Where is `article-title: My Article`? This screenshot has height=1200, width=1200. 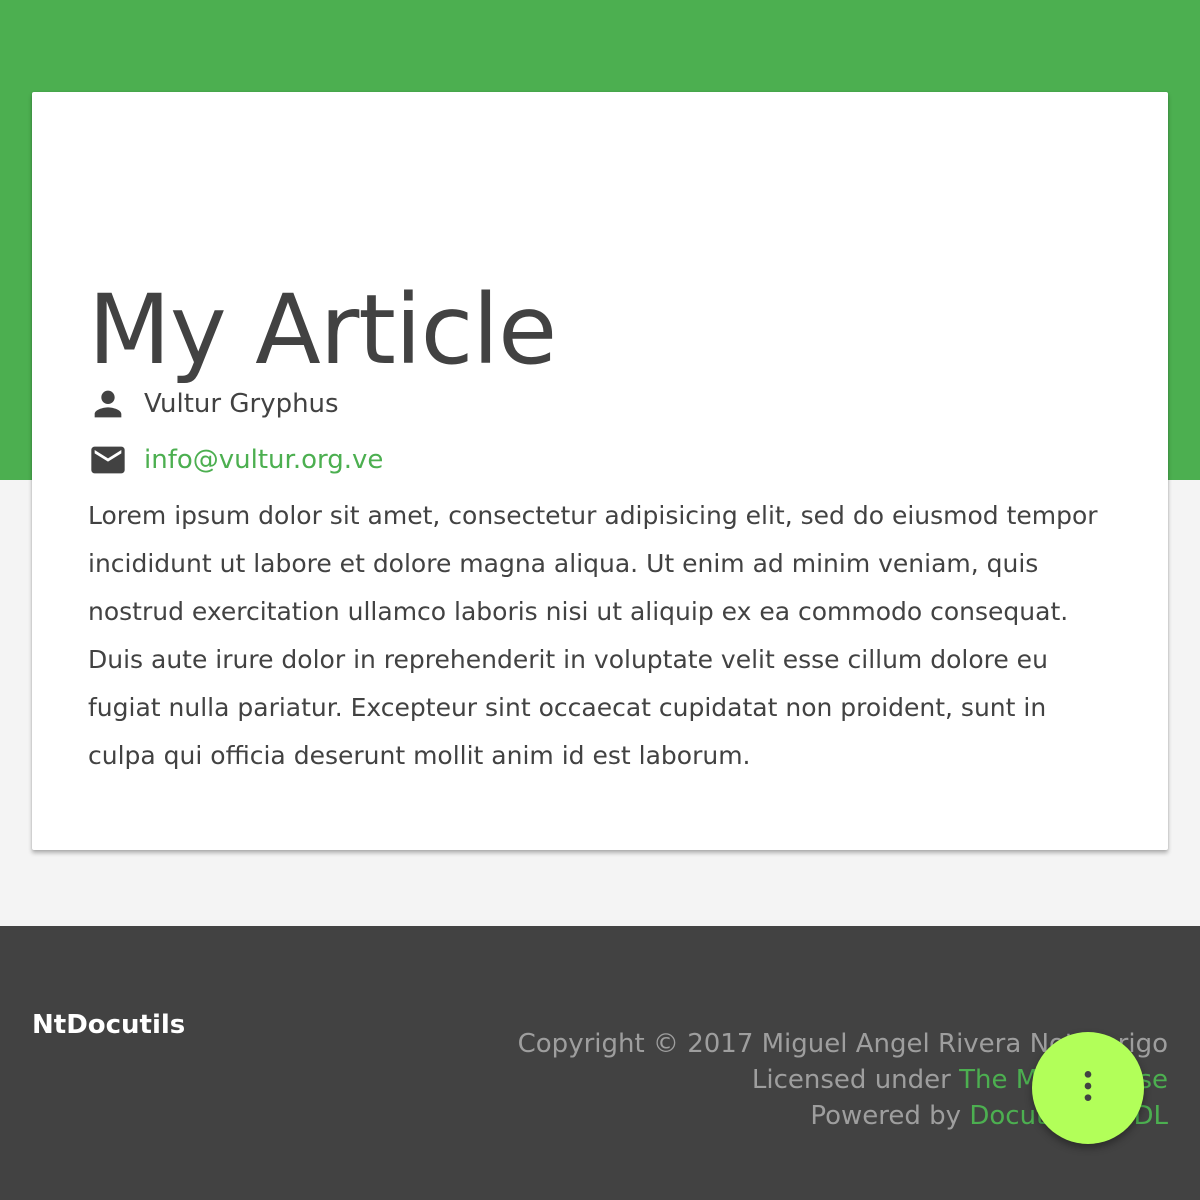 article-title: My Article is located at coordinates (322, 330).